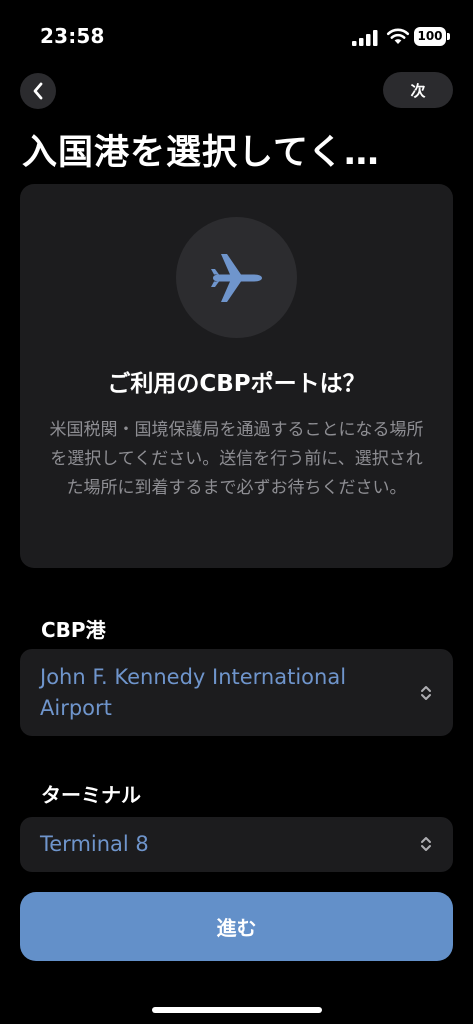 Image resolution: width=473 pixels, height=1024 pixels. Describe the element at coordinates (418, 90) in the screenshot. I see `next-button: 次` at that location.